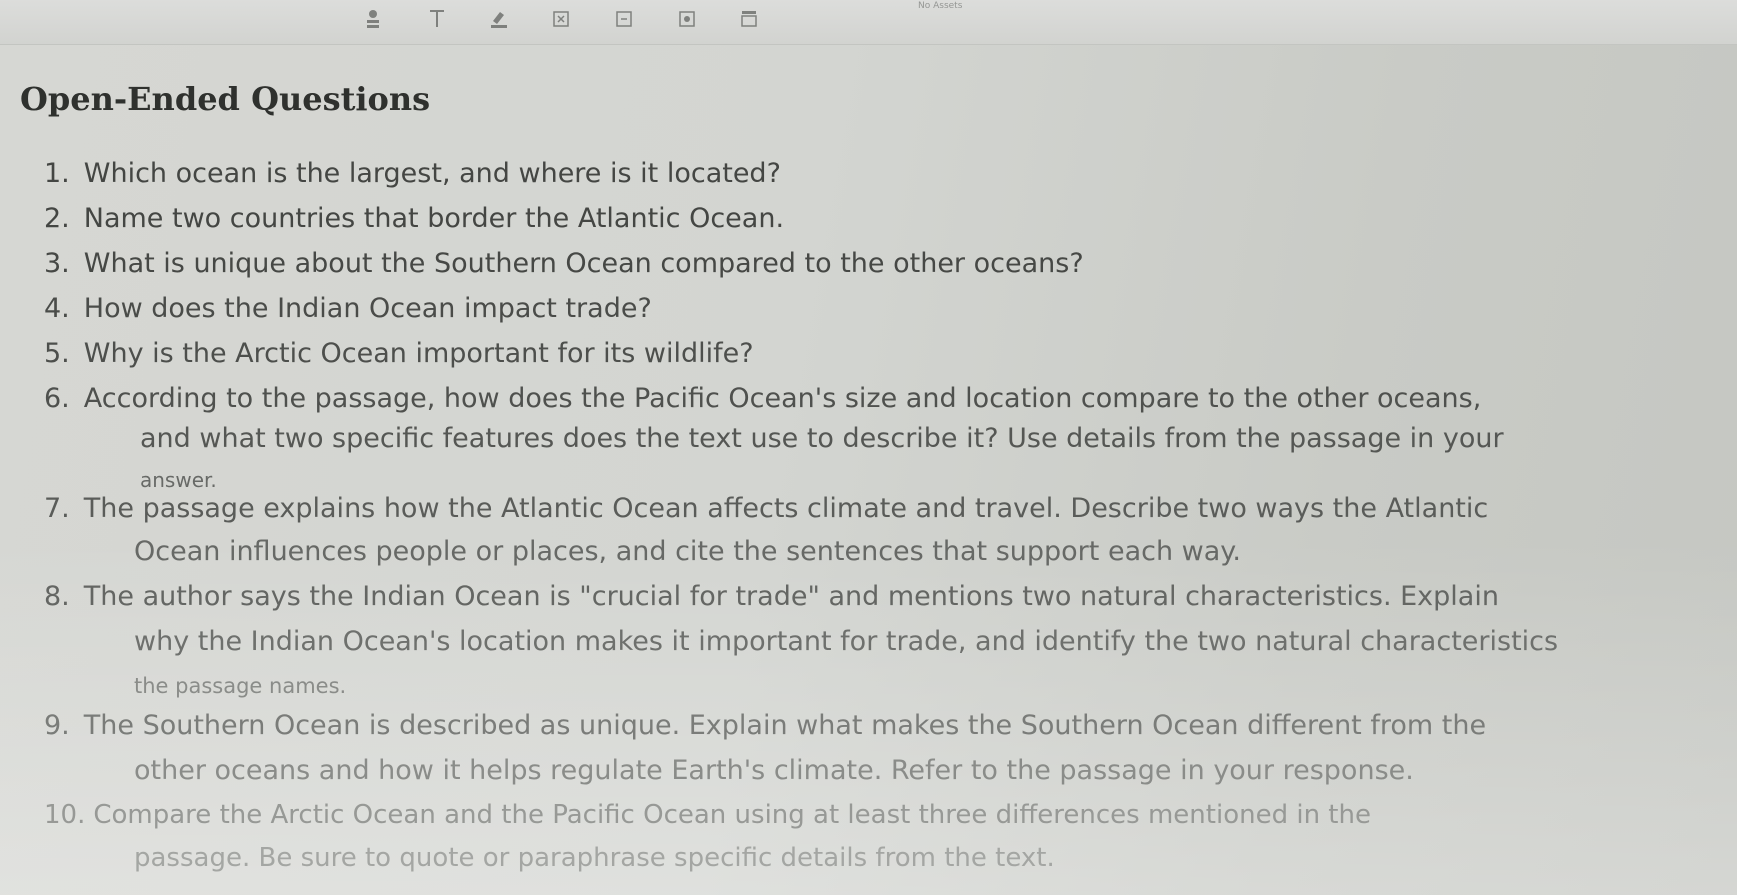 The height and width of the screenshot is (895, 1737). Describe the element at coordinates (624, 19) in the screenshot. I see `minus-box-icon` at that location.